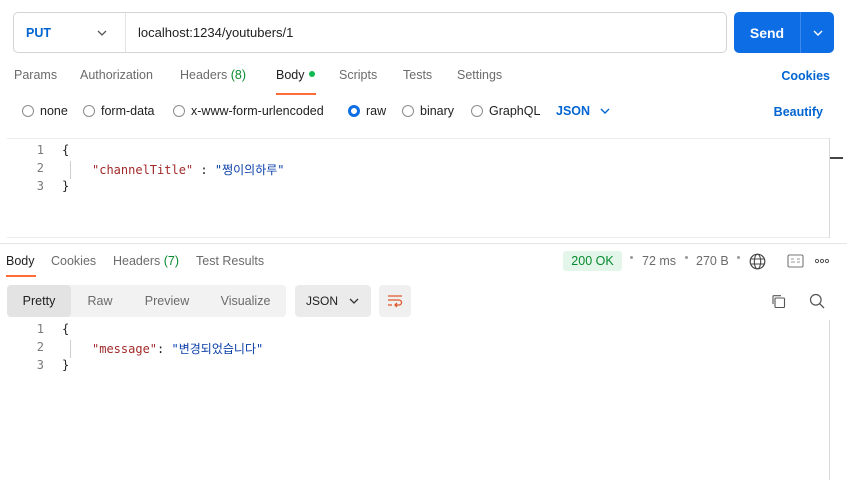 The width and height of the screenshot is (847, 480). Describe the element at coordinates (757, 261) in the screenshot. I see `globe-icon` at that location.